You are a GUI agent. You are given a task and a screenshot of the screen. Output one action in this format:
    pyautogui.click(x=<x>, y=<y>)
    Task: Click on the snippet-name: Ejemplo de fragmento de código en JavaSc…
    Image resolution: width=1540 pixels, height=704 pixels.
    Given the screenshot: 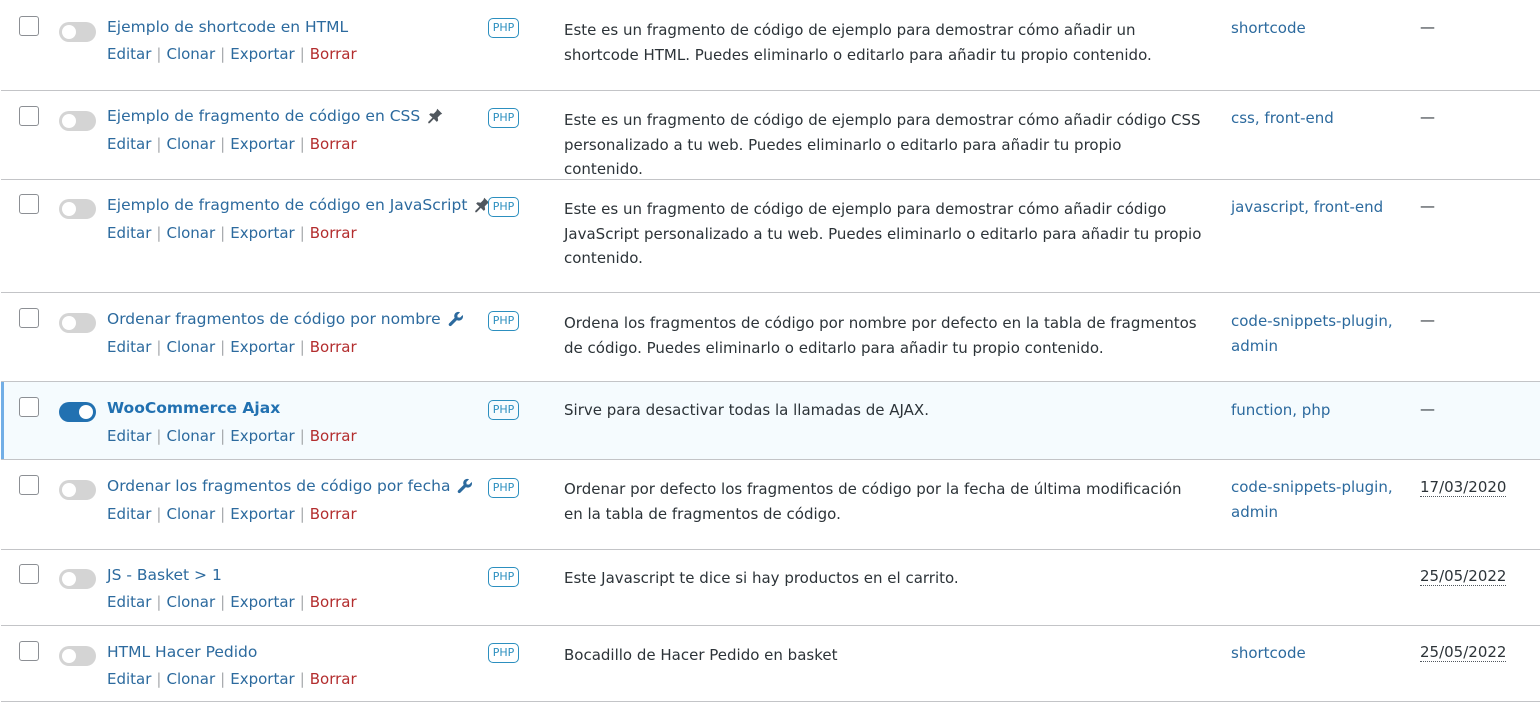 What is the action you would take?
    pyautogui.click(x=299, y=205)
    